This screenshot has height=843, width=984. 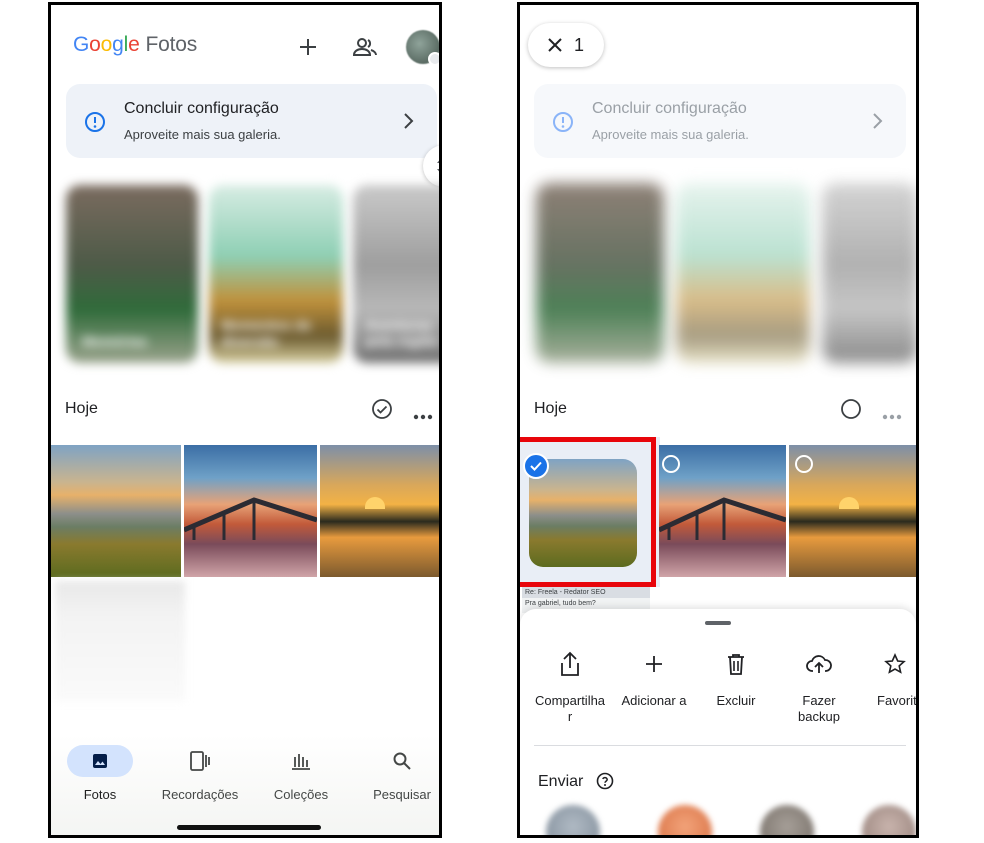 I want to click on photo-icon, so click(x=100, y=761).